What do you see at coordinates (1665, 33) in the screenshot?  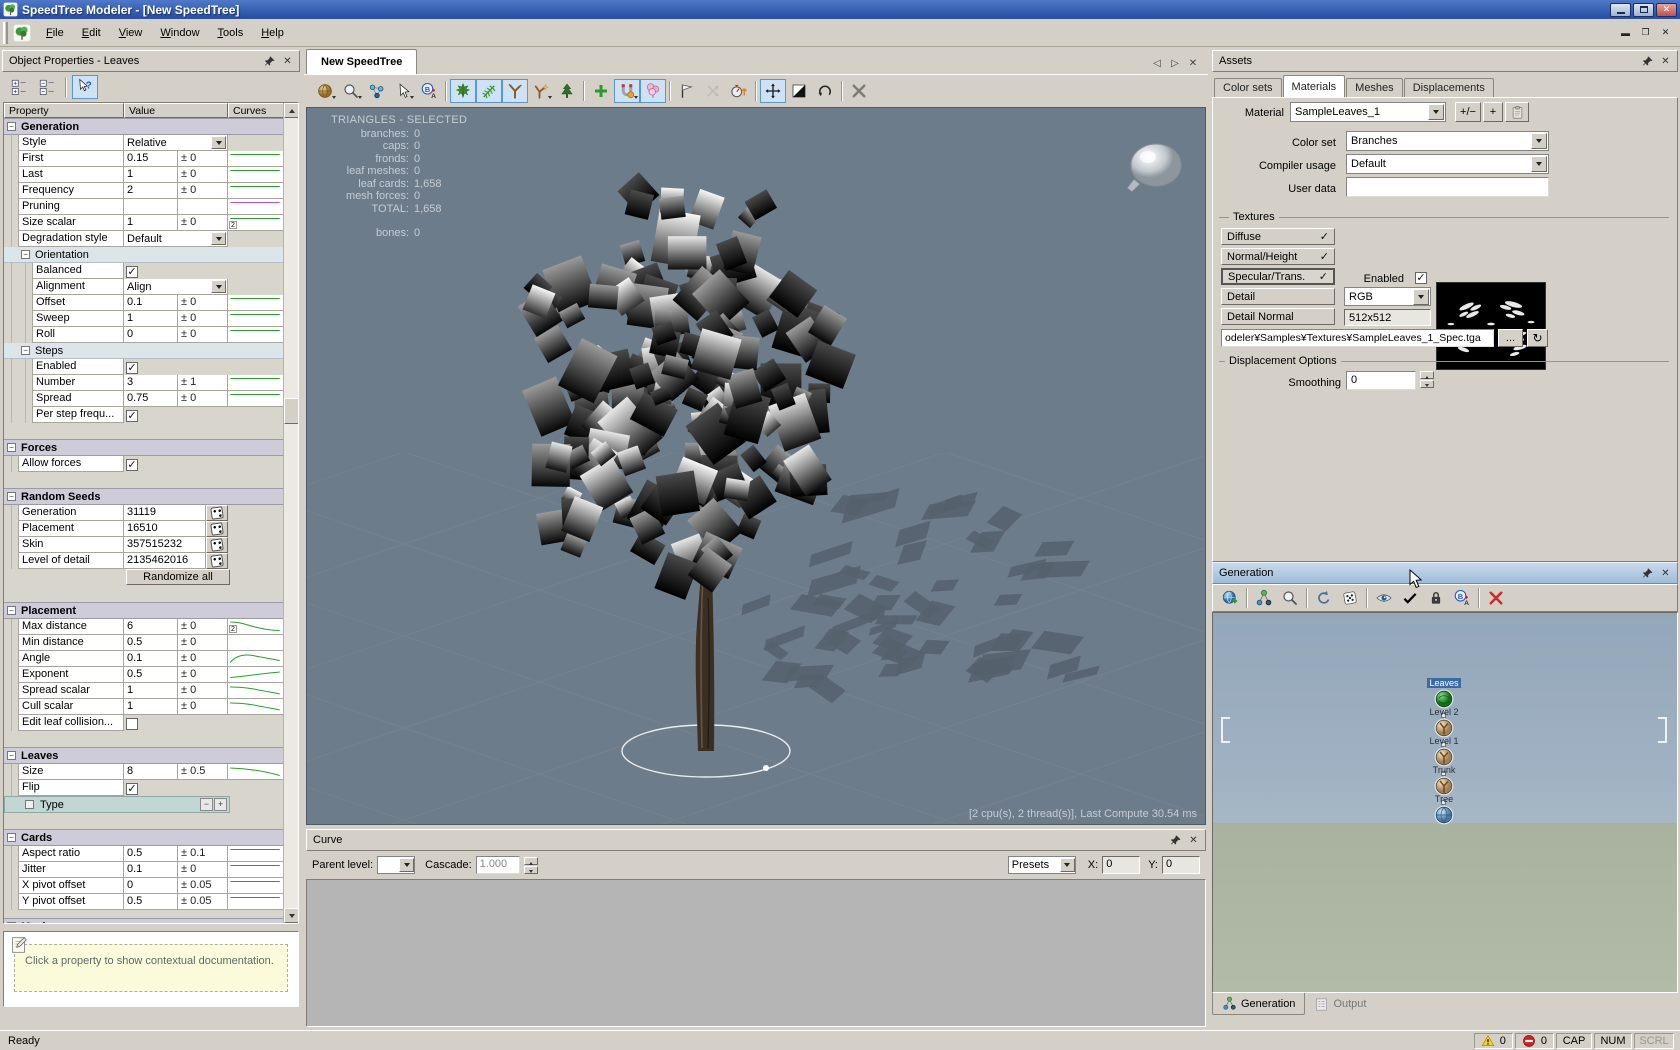 I see `mdi-close-button: ✕` at bounding box center [1665, 33].